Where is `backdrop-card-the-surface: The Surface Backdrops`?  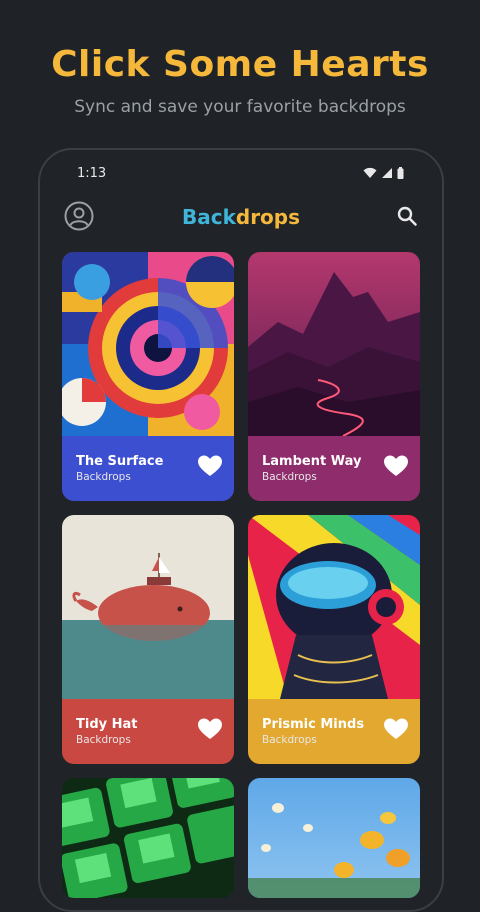 backdrop-card-the-surface: The Surface Backdrops is located at coordinates (148, 376).